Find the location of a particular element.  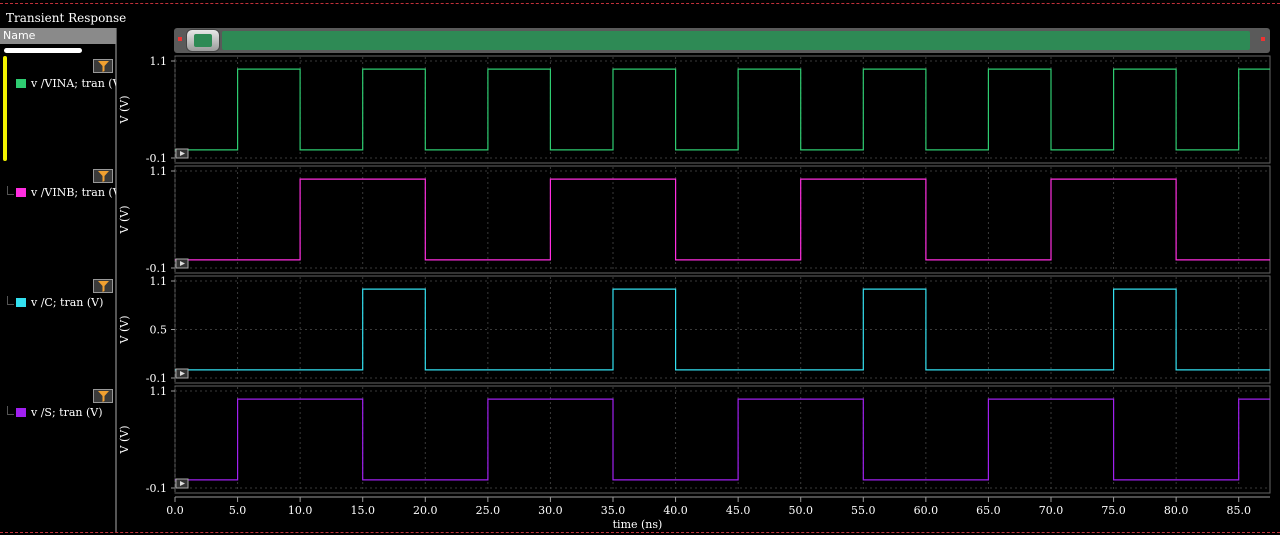

x-tick-label: 20.0 is located at coordinates (425, 510).